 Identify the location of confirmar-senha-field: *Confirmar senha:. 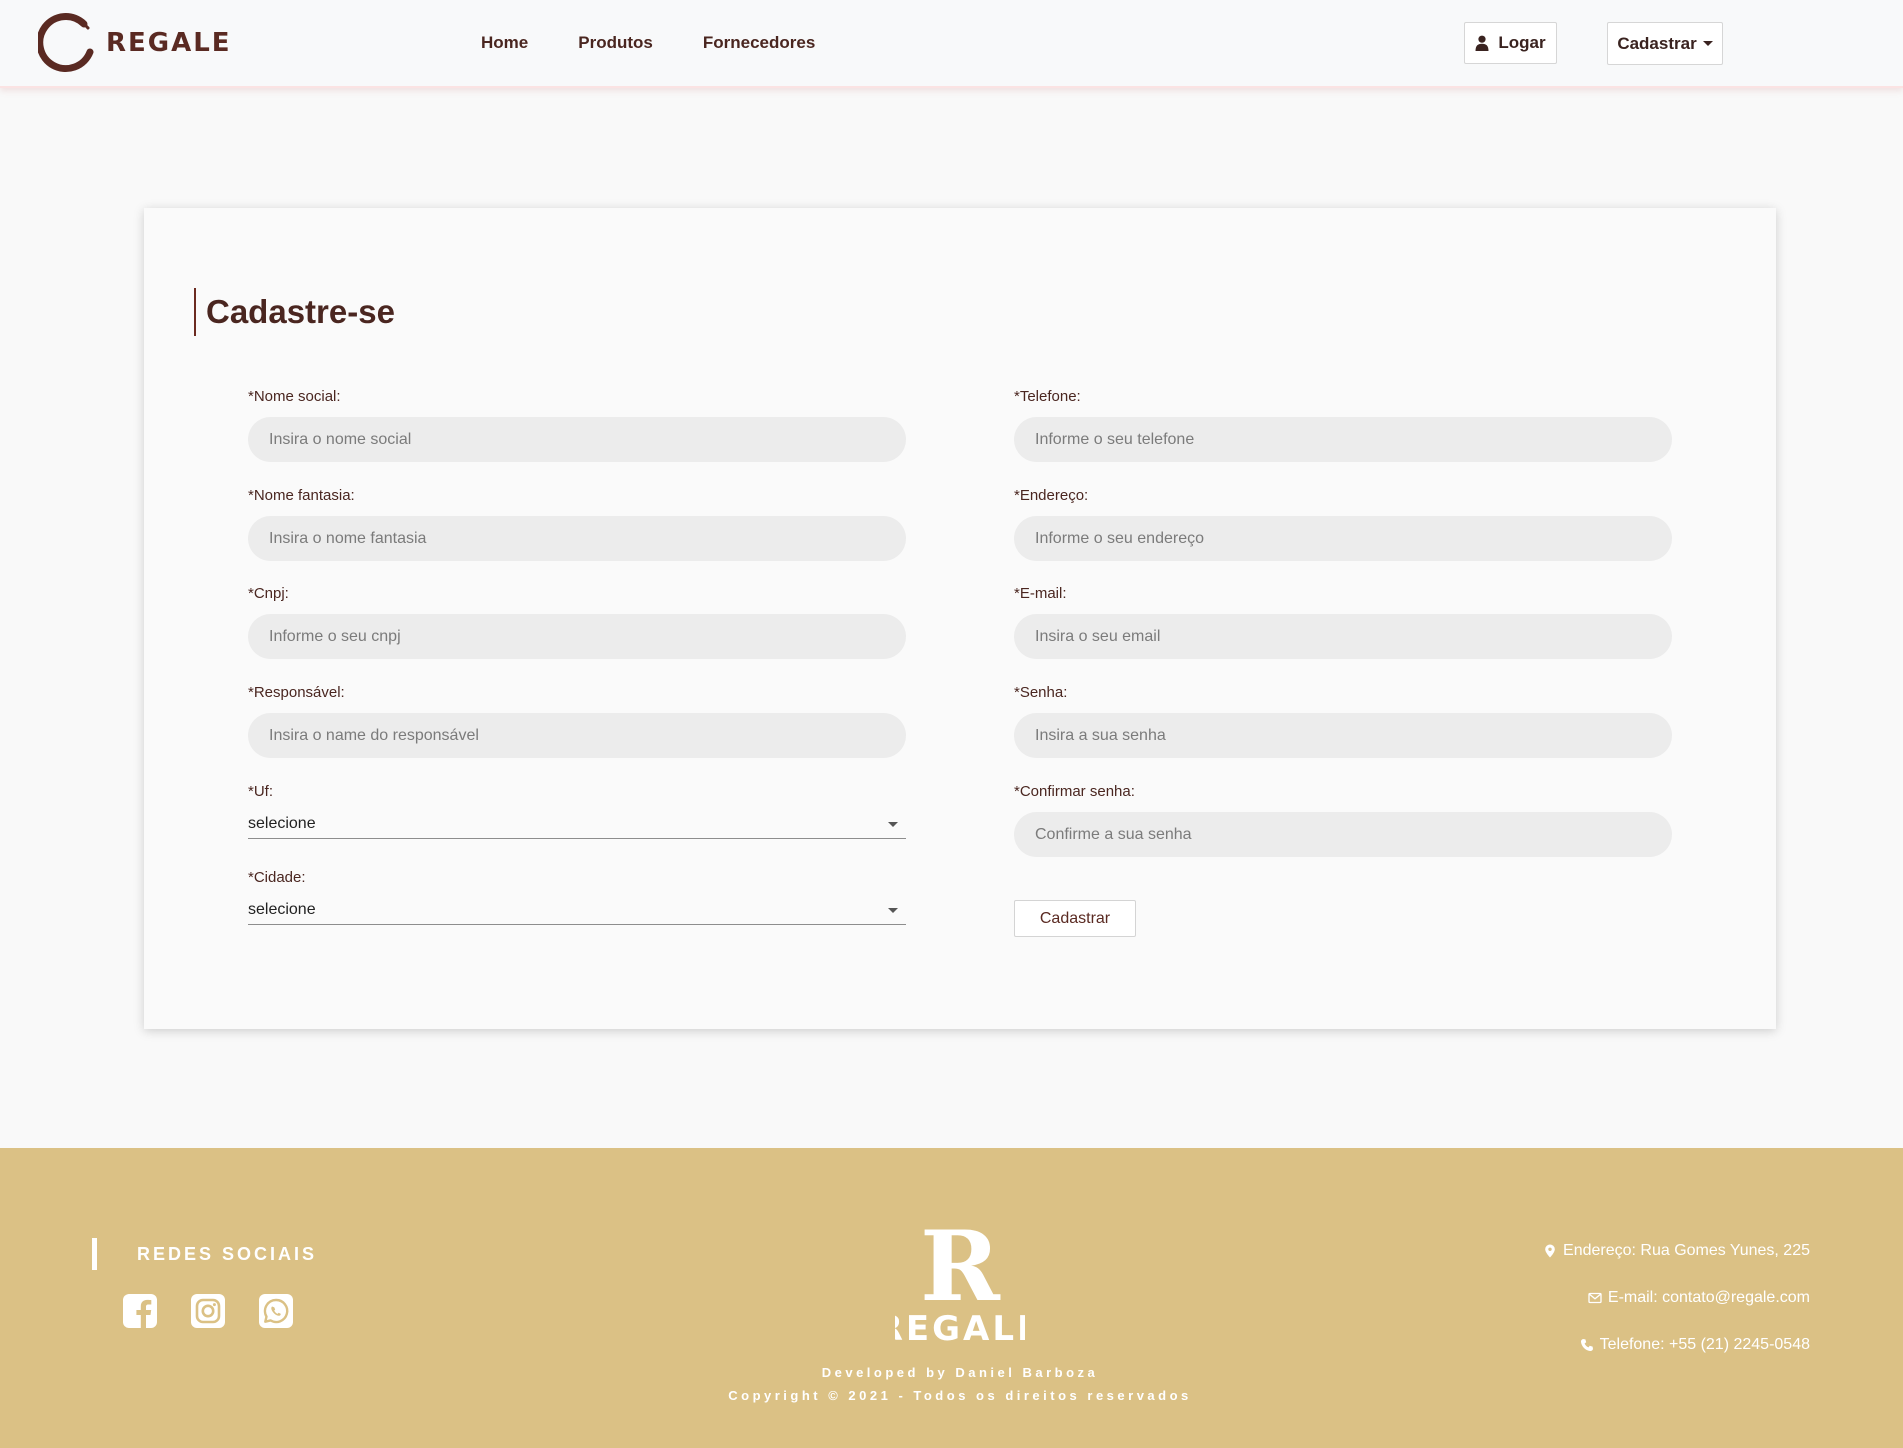
(1343, 820).